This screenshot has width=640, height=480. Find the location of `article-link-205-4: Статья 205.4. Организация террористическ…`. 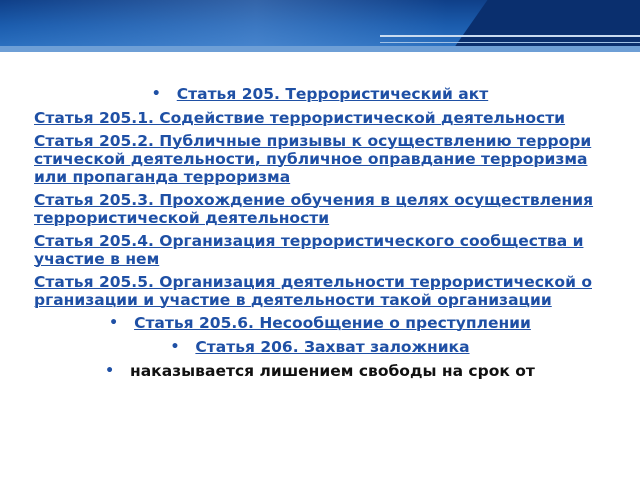

article-link-205-4: Статья 205.4. Организация террористическ… is located at coordinates (320, 250).